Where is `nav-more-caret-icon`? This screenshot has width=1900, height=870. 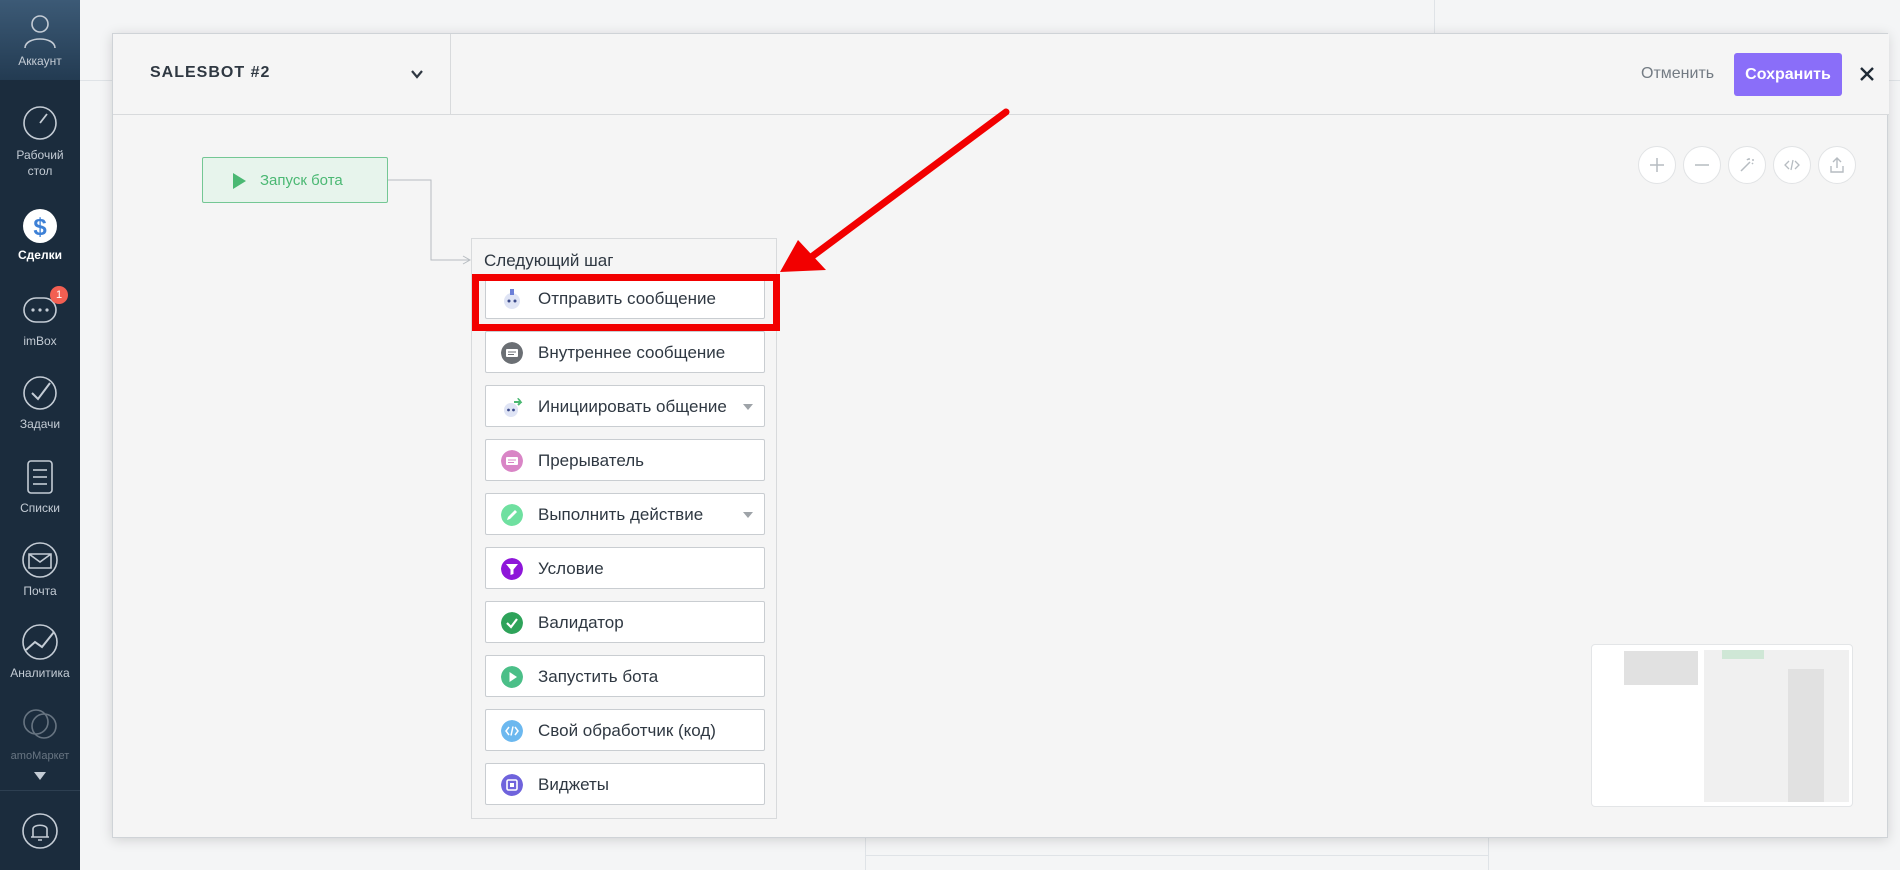 nav-more-caret-icon is located at coordinates (40, 776).